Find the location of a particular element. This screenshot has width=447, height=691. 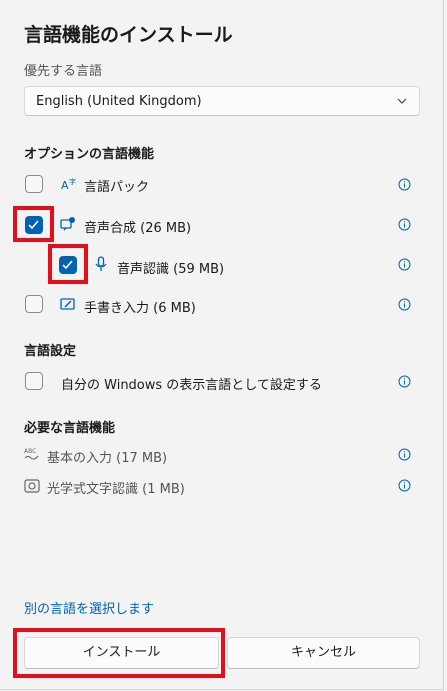

choose-another-language-link: 別の言語を選択します is located at coordinates (89, 607).